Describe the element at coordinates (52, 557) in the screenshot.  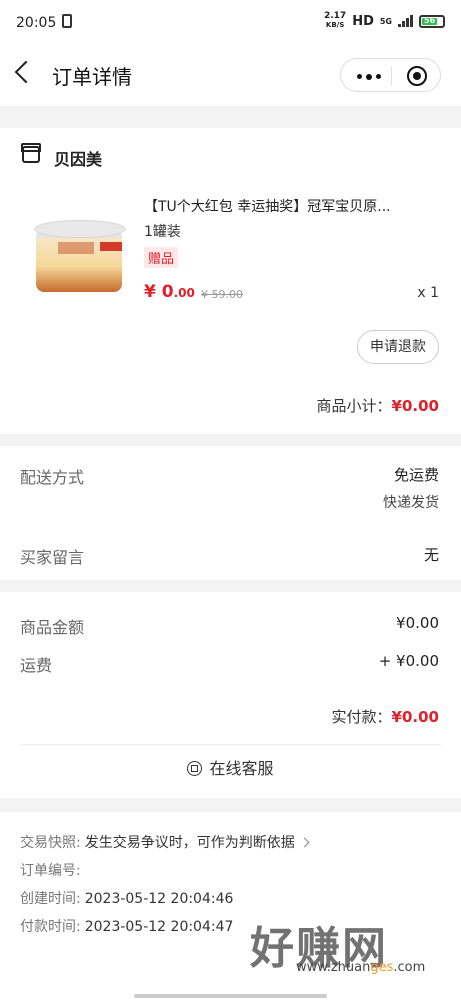
I see `buyer-note-label: 买家留言` at that location.